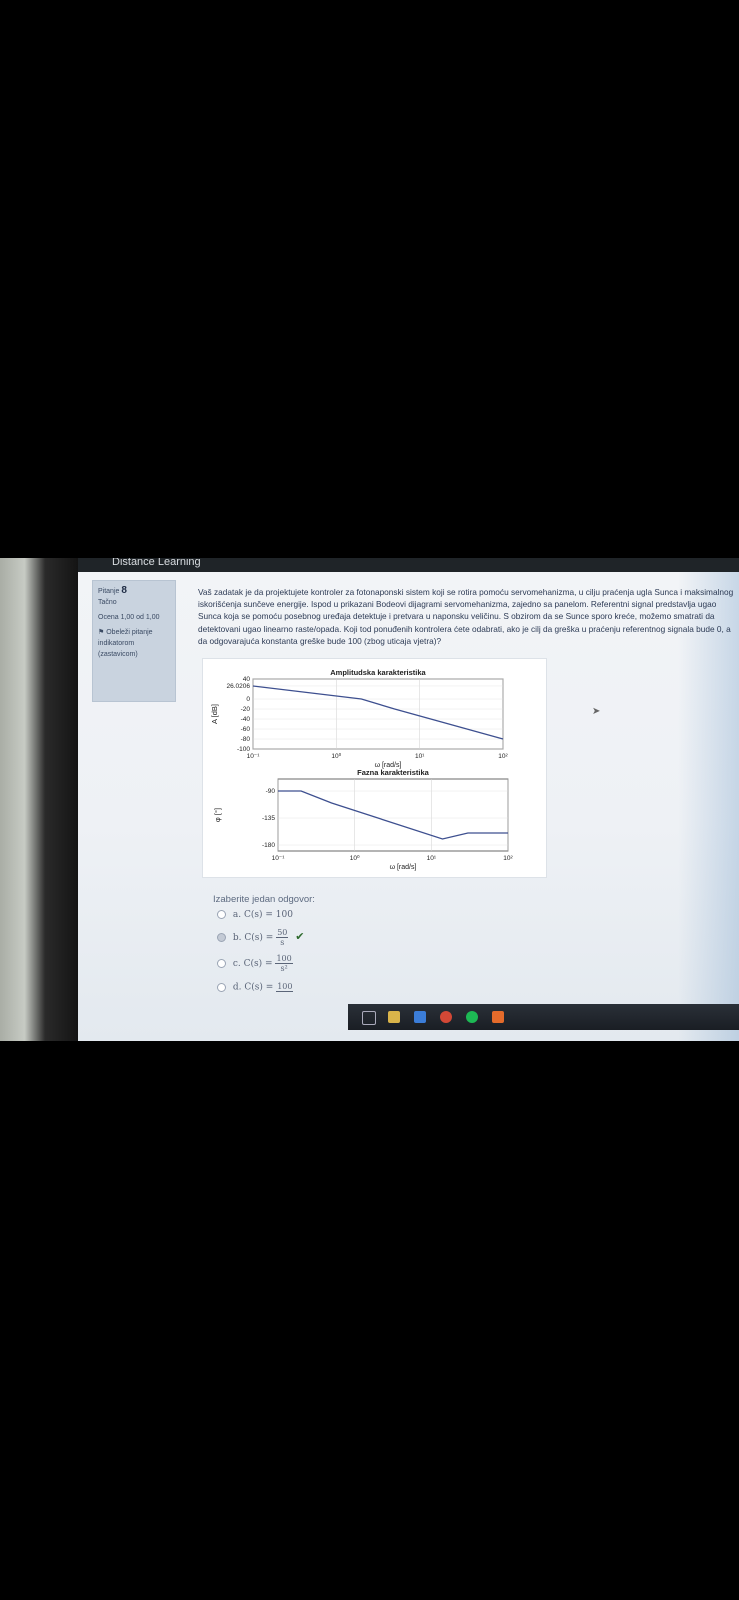 This screenshot has height=1600, width=739. I want to click on option-c-letter: c., so click(236, 964).